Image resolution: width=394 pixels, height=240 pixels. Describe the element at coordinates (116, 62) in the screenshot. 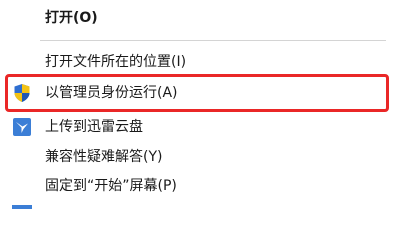

I see `menu-item-open-file-location-label: 打开文件所在的位置(I)` at that location.